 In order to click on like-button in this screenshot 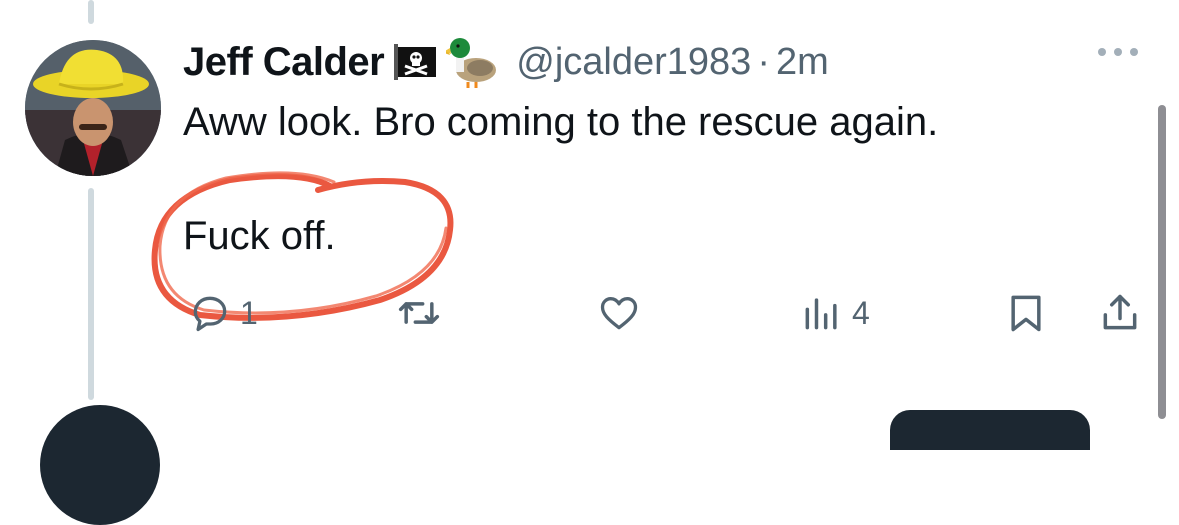, I will do `click(623, 313)`.